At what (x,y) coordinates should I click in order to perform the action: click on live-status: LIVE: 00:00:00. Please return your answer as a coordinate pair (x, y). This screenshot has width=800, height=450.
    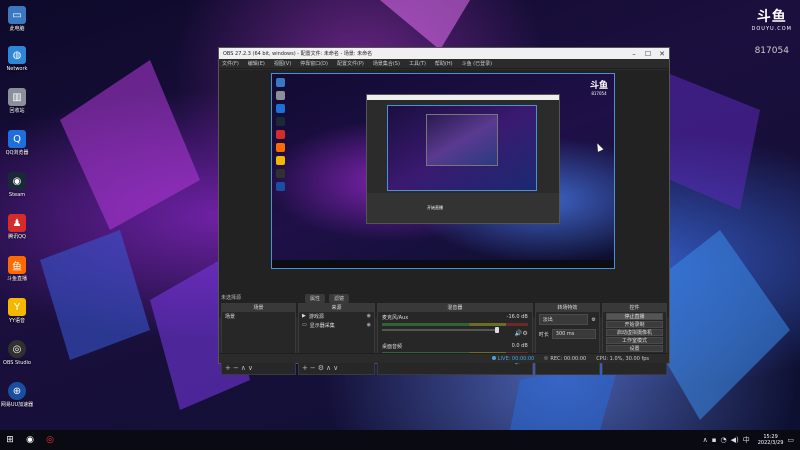
    Looking at the image, I should click on (512, 358).